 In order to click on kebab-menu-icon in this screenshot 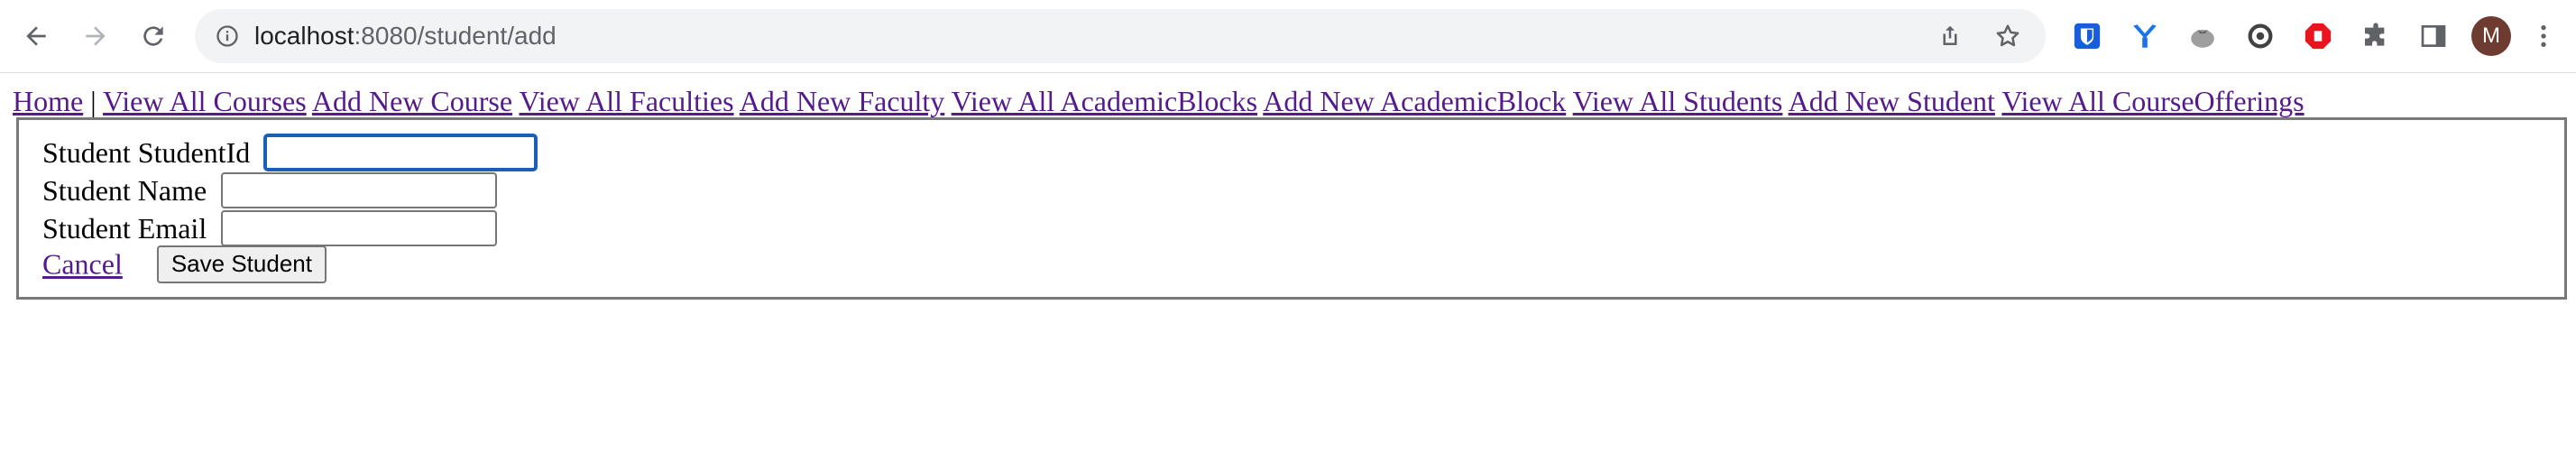, I will do `click(2543, 36)`.